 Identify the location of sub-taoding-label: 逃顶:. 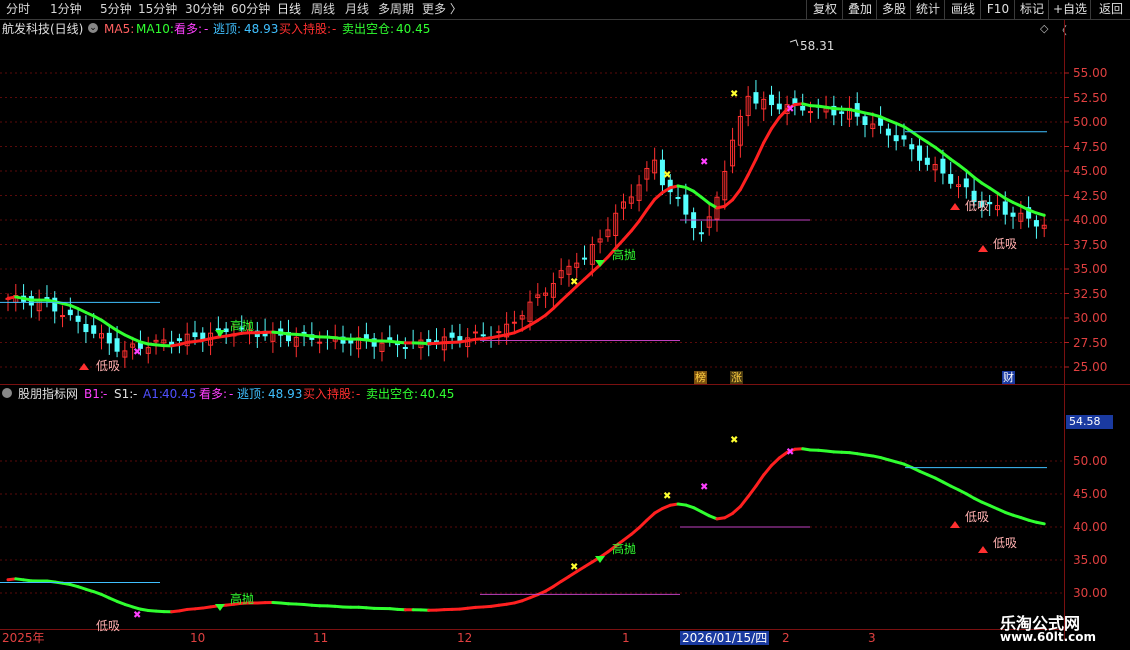
(251, 394).